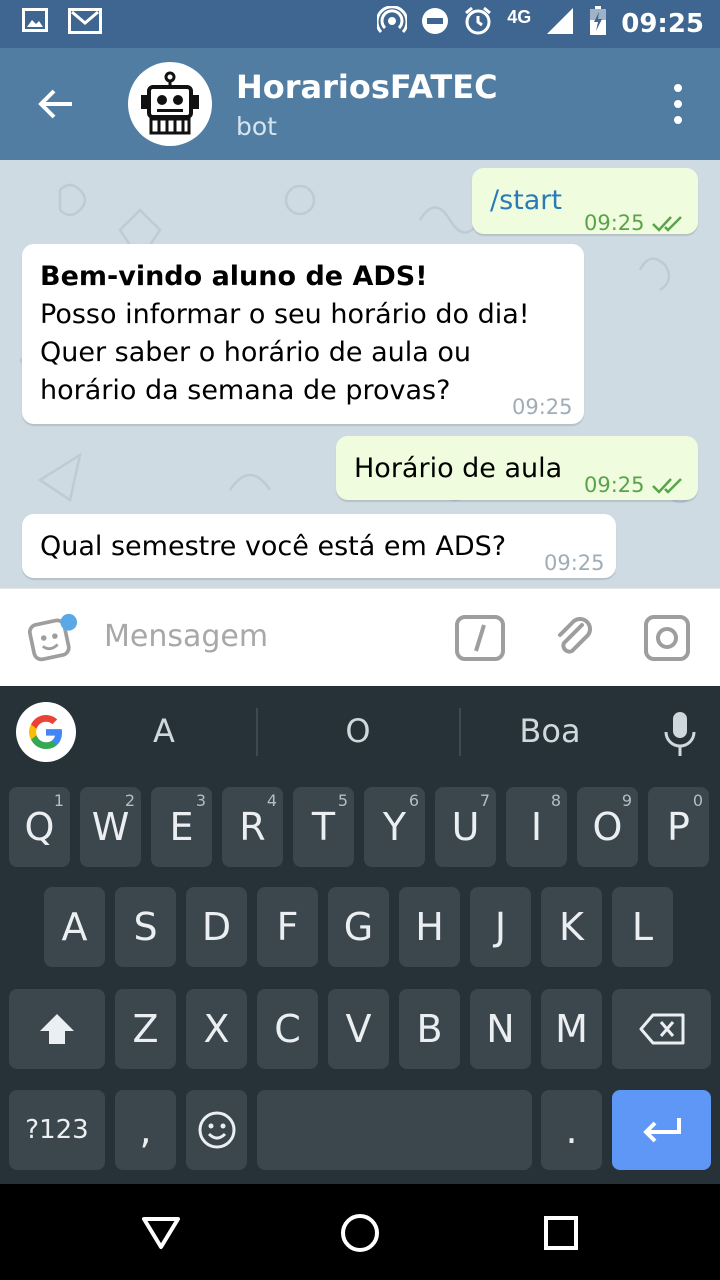 This screenshot has height=1280, width=720. Describe the element at coordinates (575, 638) in the screenshot. I see `attach-button` at that location.